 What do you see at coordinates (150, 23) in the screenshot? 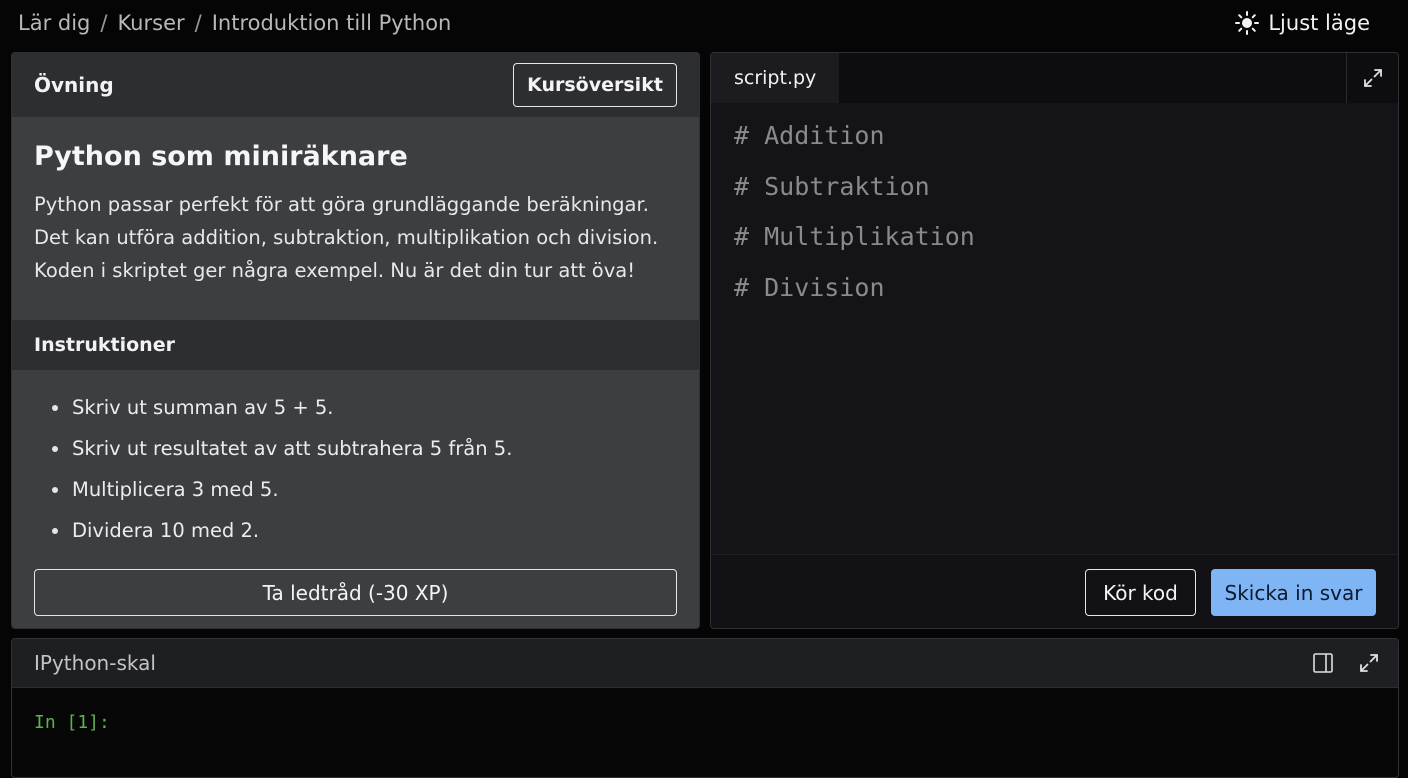
I see `breadcrumb-courses: Kurser` at bounding box center [150, 23].